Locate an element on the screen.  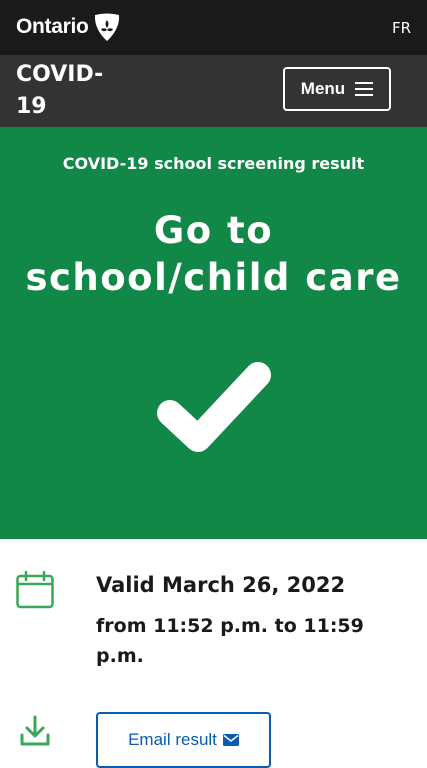
result-headline-line1: Go to is located at coordinates (213, 230).